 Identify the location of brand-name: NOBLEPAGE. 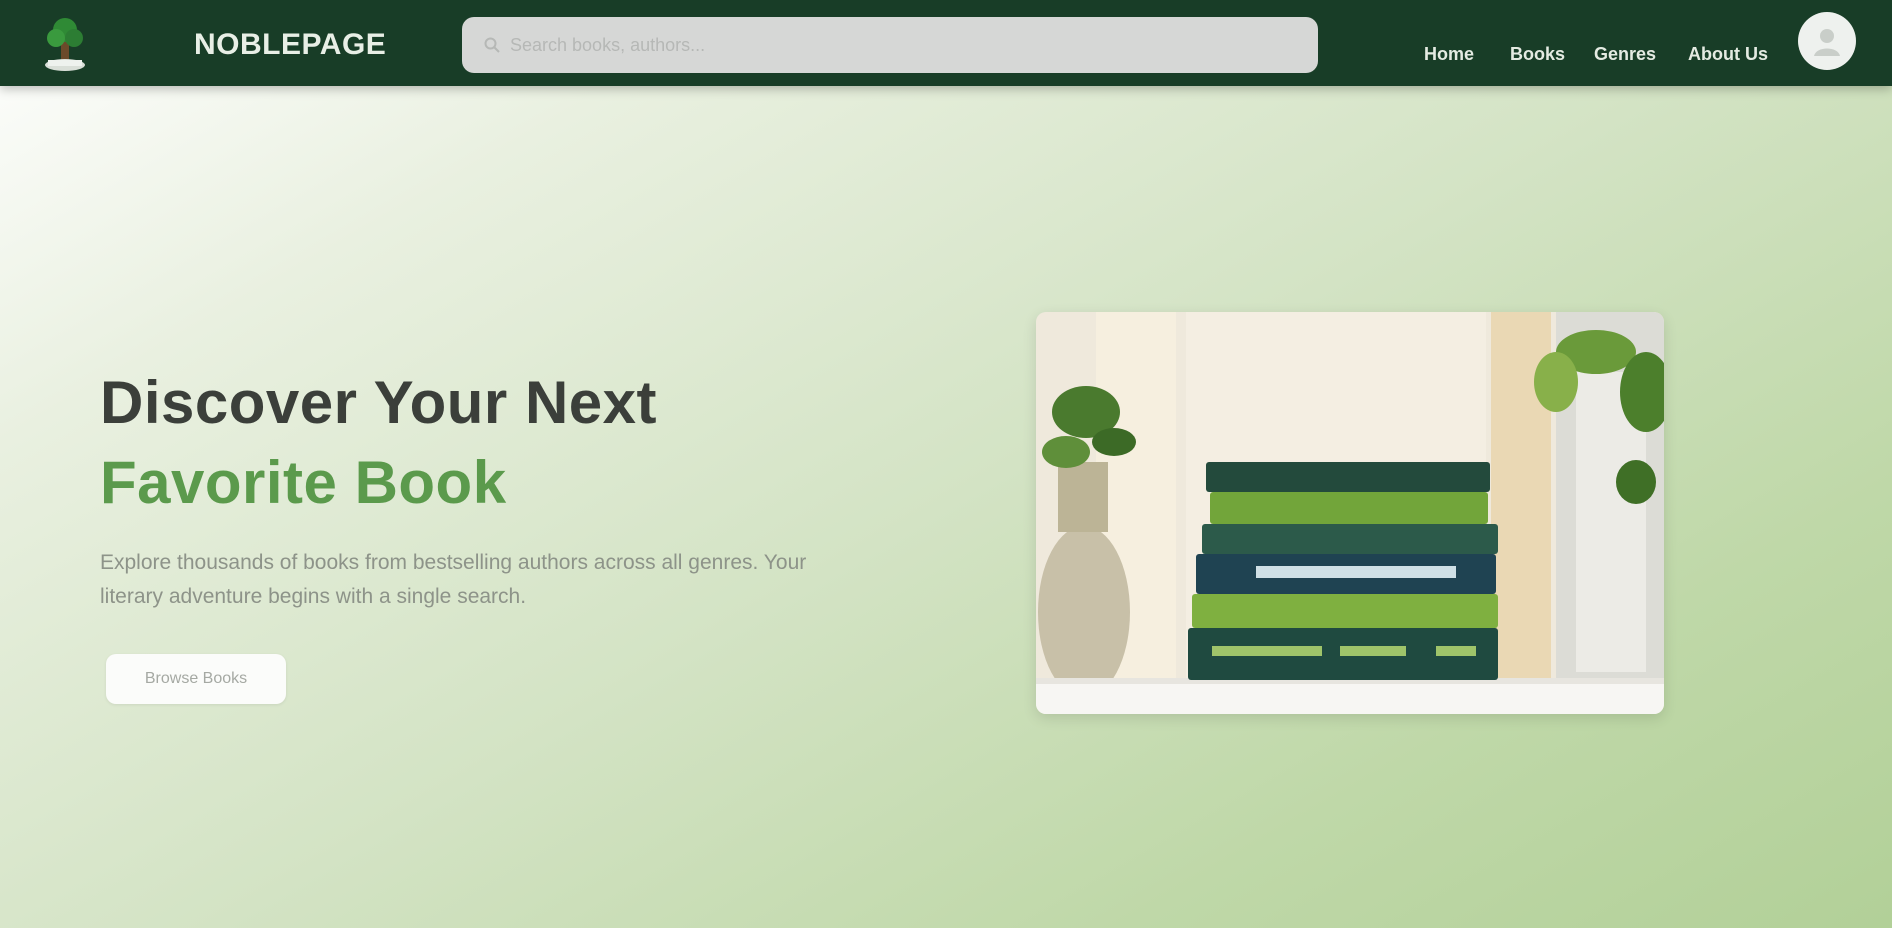
(290, 45).